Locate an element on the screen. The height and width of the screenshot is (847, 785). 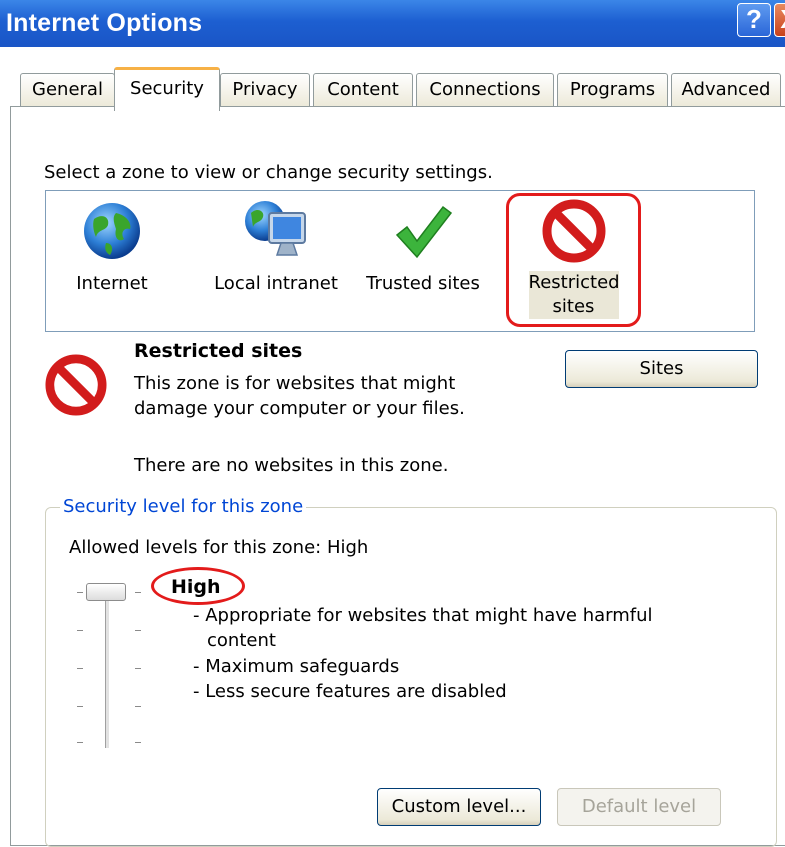
security-level-slider is located at coordinates (107, 669).